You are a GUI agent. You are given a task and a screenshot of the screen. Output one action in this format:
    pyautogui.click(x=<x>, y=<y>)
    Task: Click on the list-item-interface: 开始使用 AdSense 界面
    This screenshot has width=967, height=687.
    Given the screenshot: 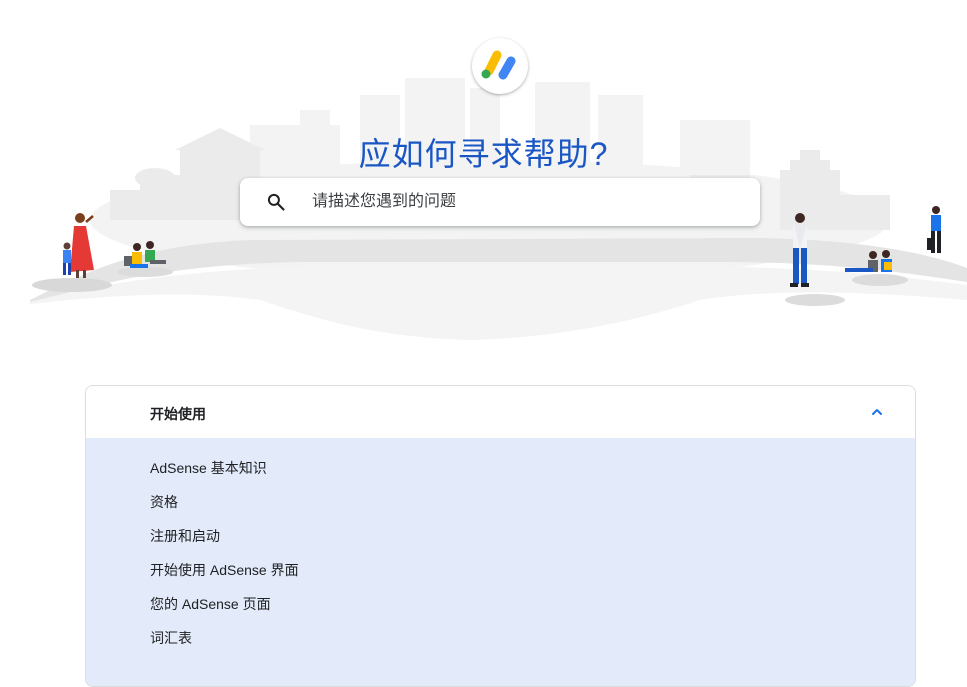 What is the action you would take?
    pyautogui.click(x=532, y=572)
    